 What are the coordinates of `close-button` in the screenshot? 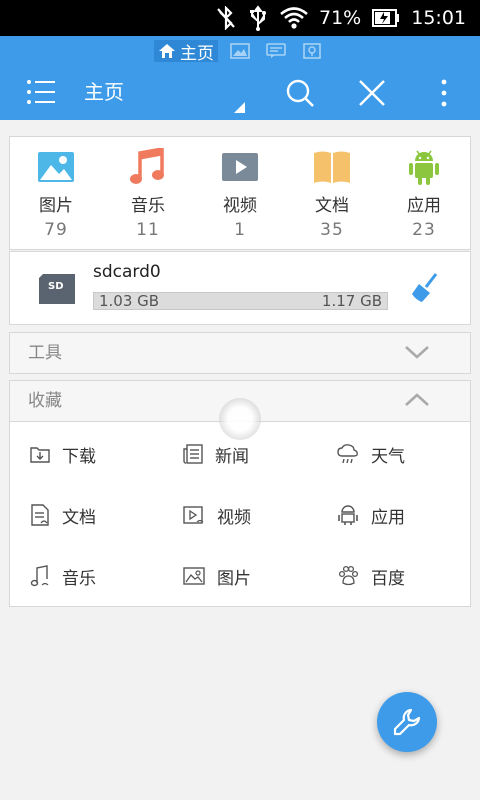 It's located at (372, 93).